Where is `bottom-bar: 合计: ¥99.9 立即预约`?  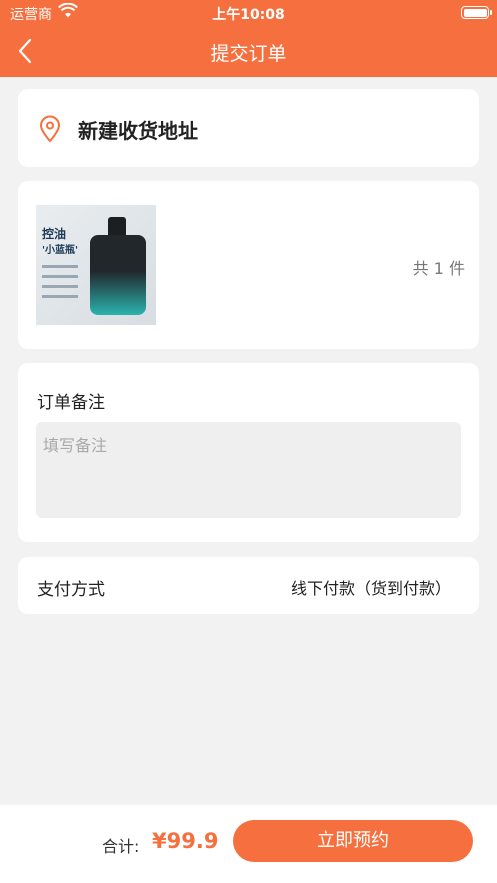 bottom-bar: 合计: ¥99.9 立即预约 is located at coordinates (248, 844).